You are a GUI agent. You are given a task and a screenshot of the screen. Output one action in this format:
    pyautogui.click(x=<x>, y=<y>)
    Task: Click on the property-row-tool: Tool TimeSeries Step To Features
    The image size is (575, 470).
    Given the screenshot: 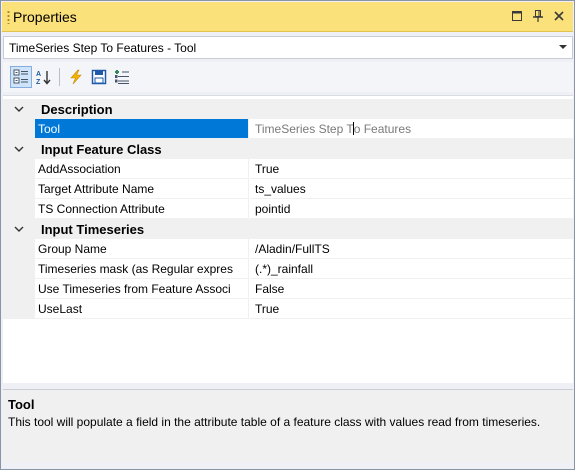 What is the action you would take?
    pyautogui.click(x=288, y=129)
    